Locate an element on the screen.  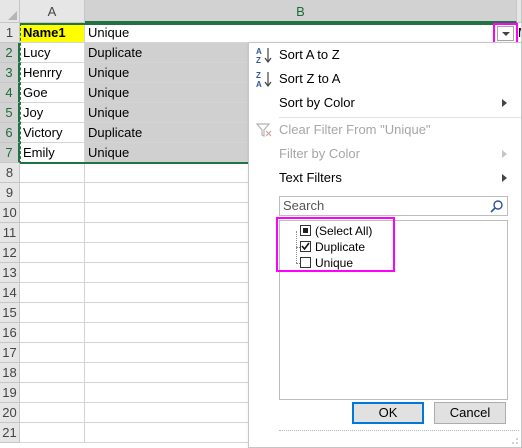
cancel-button: Cancel is located at coordinates (470, 413).